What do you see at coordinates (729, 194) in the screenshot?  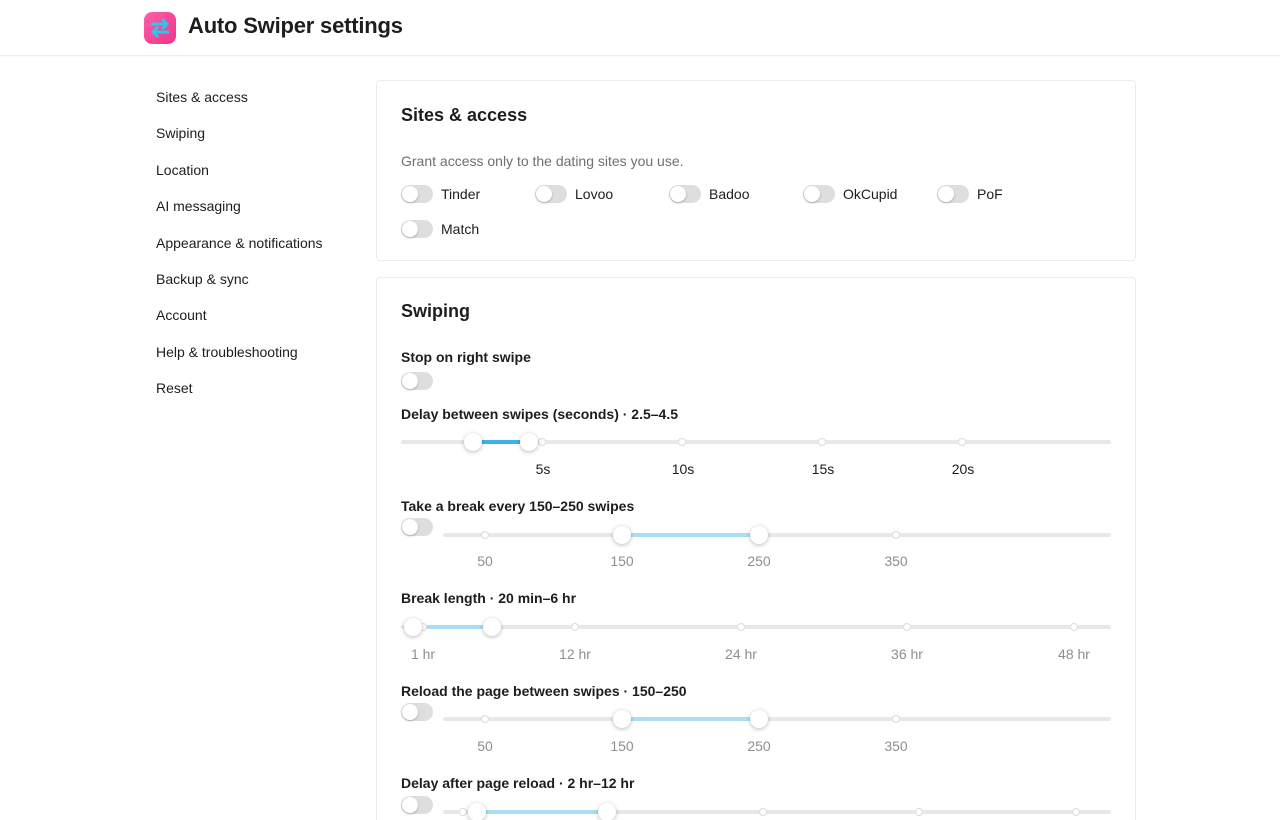 I see `site-label-badoo: Badoo` at bounding box center [729, 194].